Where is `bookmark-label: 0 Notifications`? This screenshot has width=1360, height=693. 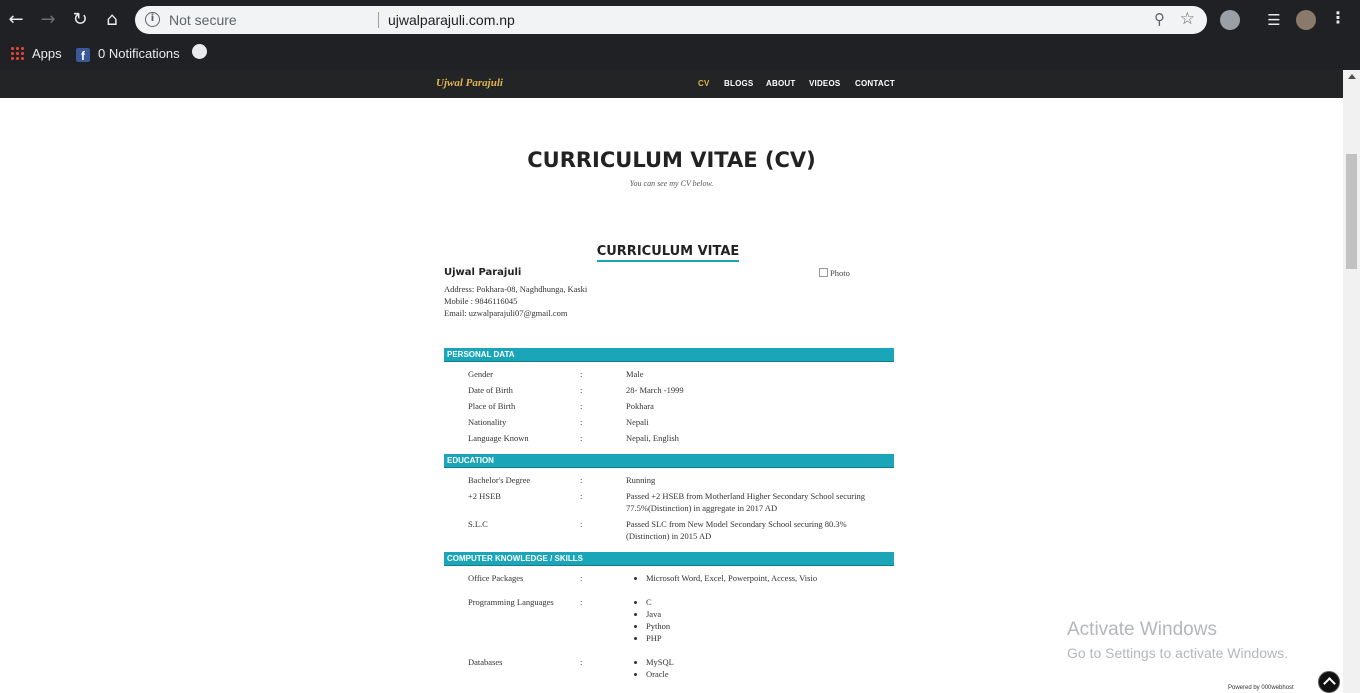
bookmark-label: 0 Notifications is located at coordinates (139, 53).